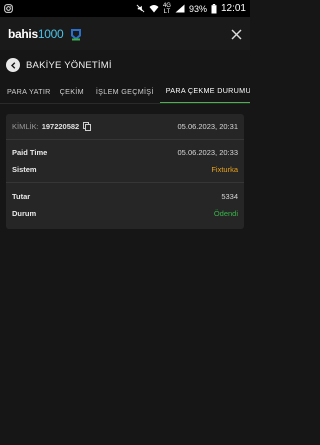  I want to click on tab-withdraw: ÇEKİM, so click(67, 91).